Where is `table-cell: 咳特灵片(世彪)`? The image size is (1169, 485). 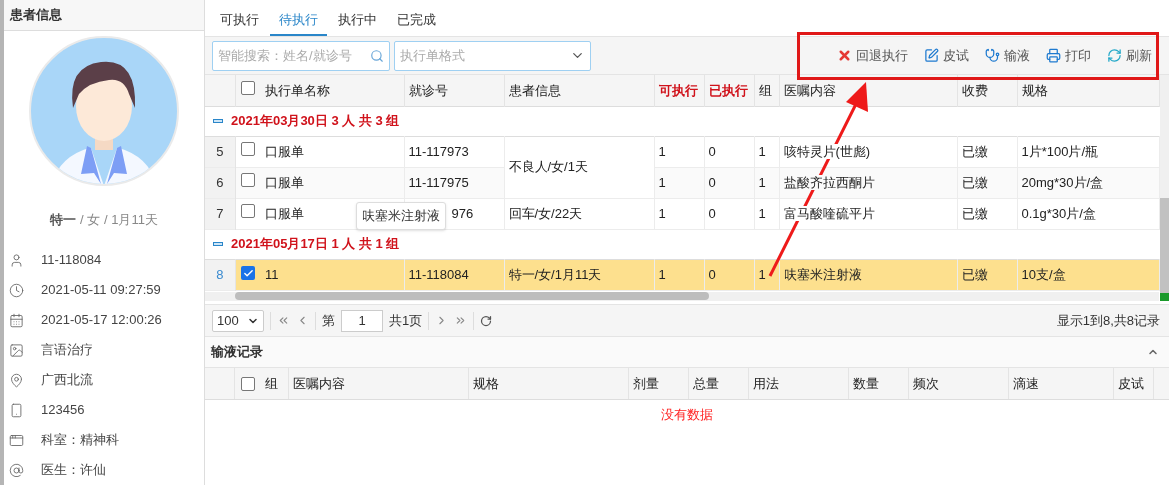 table-cell: 咳特灵片(世彪) is located at coordinates (868, 151).